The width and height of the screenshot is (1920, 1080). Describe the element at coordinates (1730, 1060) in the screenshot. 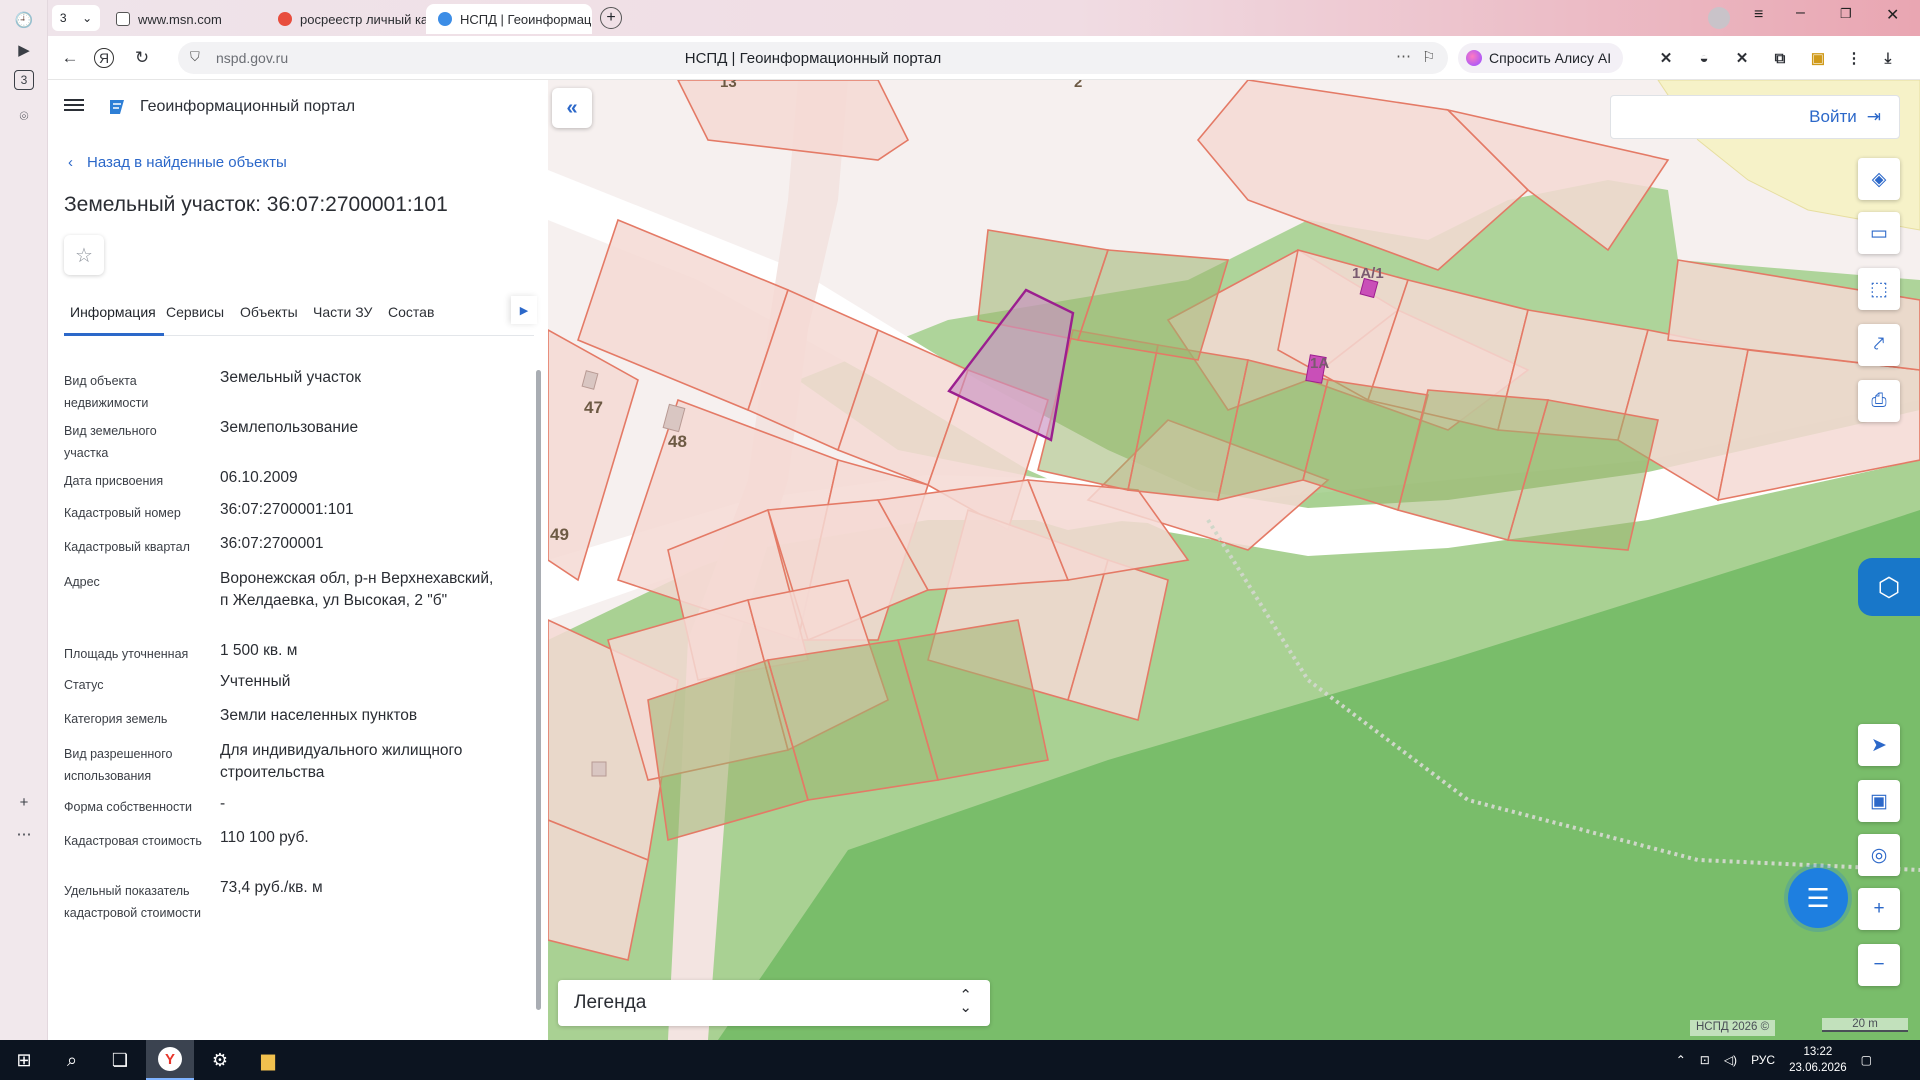

I see `volume-icon: ◁)` at that location.